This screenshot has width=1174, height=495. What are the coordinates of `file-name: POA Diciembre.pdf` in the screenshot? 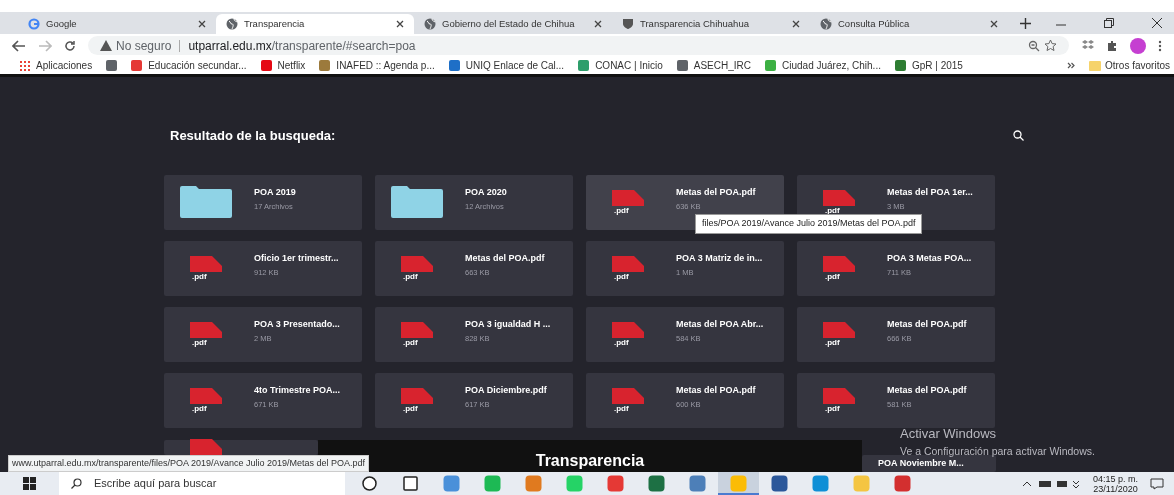 It's located at (506, 391).